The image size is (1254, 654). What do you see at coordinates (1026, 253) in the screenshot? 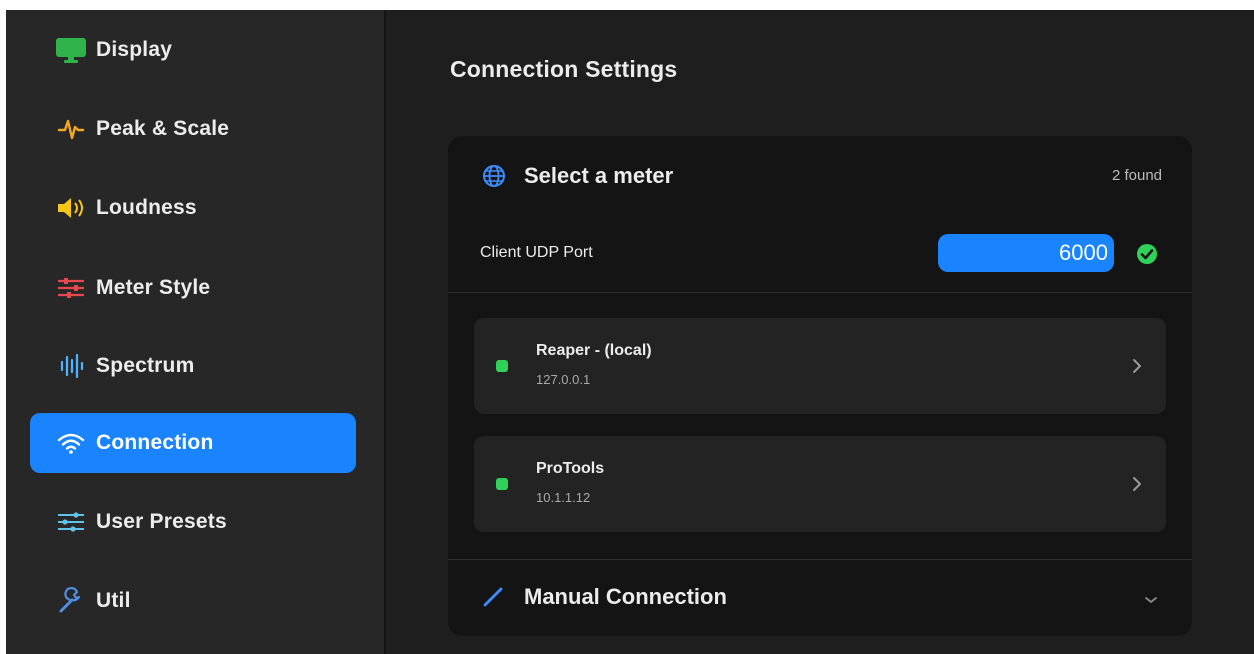
I see `udp-port-input` at bounding box center [1026, 253].